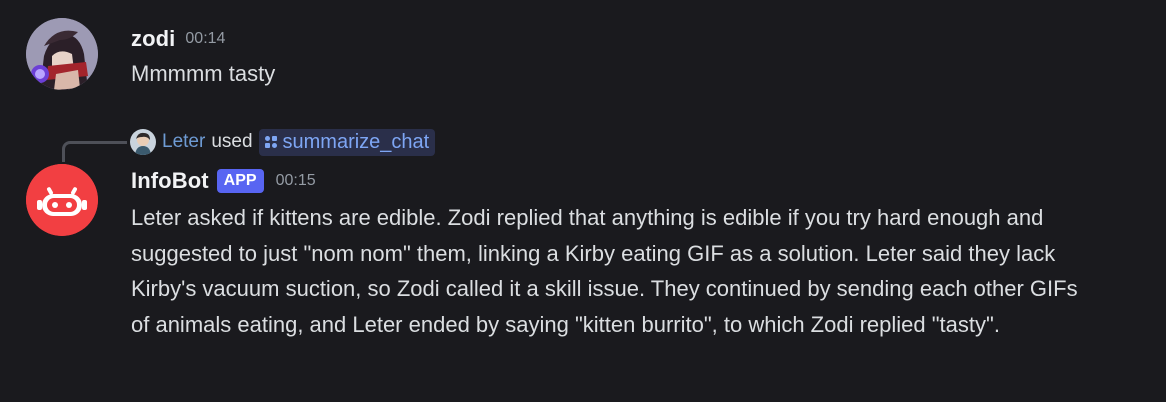 The image size is (1166, 402). I want to click on app-command-icon, so click(271, 142).